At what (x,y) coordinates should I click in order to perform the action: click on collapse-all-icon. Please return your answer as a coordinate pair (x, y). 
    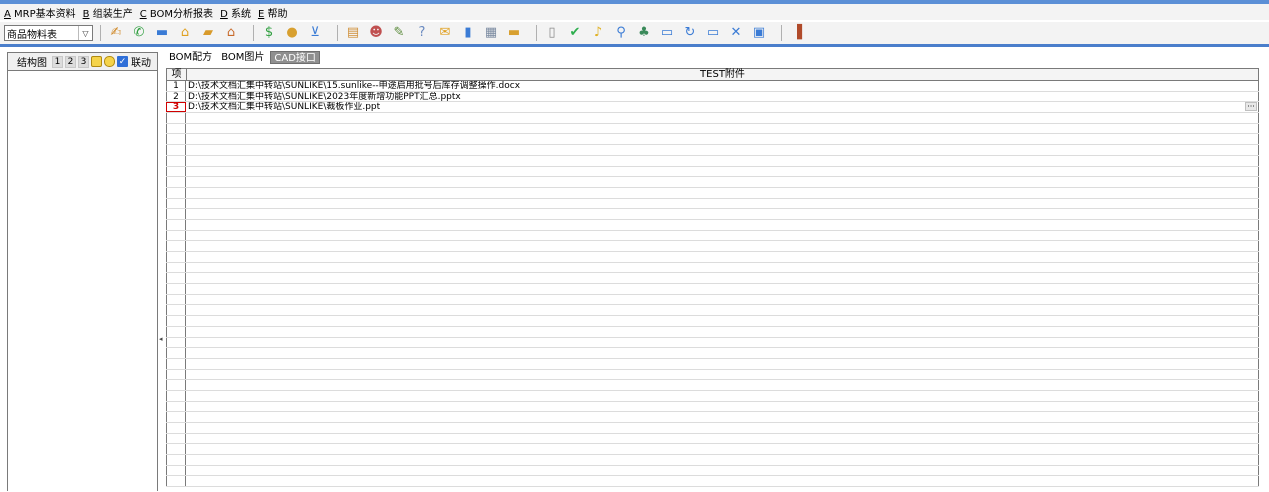
    Looking at the image, I should click on (109, 61).